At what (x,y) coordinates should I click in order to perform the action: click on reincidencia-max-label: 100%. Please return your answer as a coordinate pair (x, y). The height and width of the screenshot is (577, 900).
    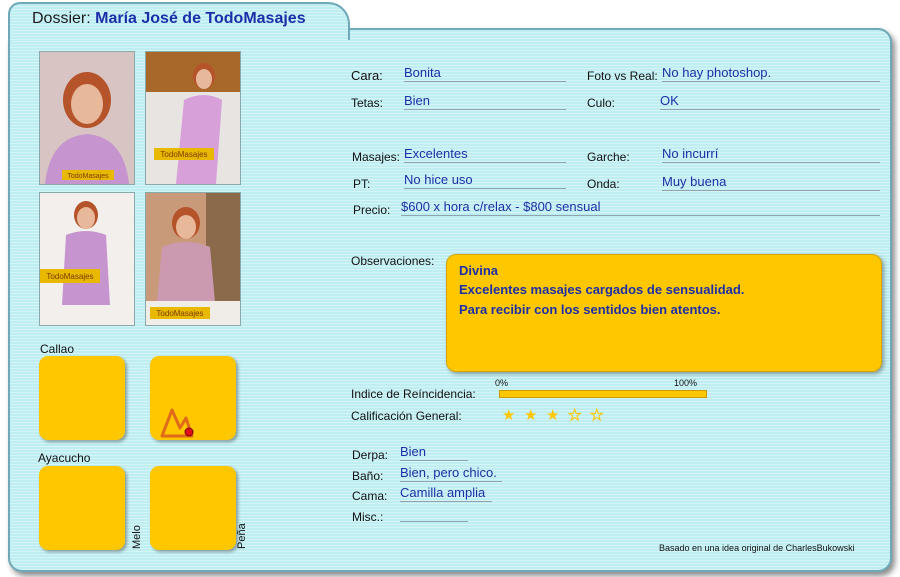
    Looking at the image, I should click on (686, 383).